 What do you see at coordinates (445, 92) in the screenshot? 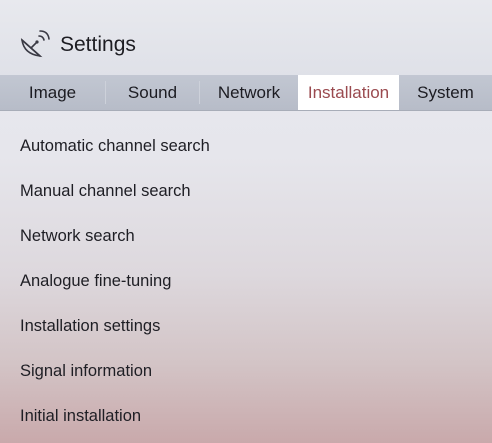
I see `tab-system: System` at bounding box center [445, 92].